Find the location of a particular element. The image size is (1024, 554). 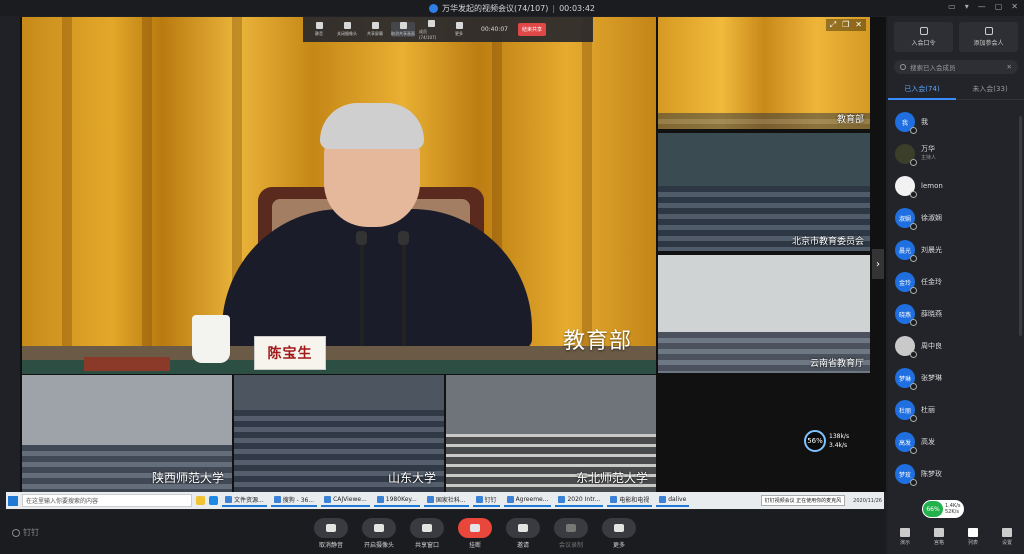

taskbar-search-input: 在这里输入你要搜索的内容 is located at coordinates (107, 500).